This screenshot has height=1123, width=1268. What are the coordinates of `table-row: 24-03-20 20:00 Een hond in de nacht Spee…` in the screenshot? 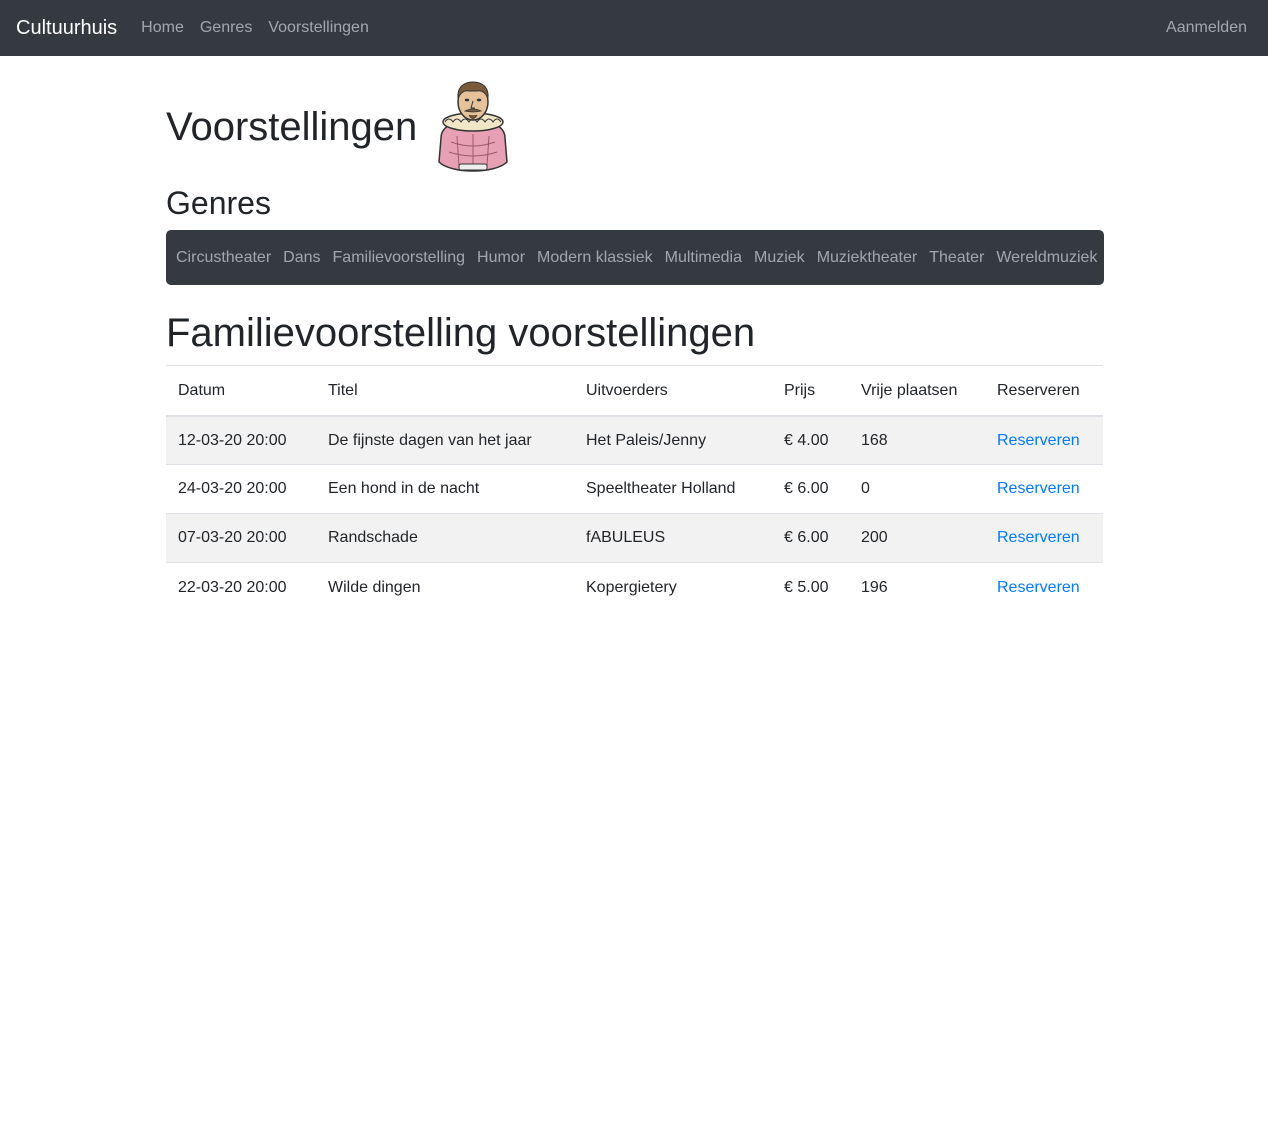 It's located at (634, 489).